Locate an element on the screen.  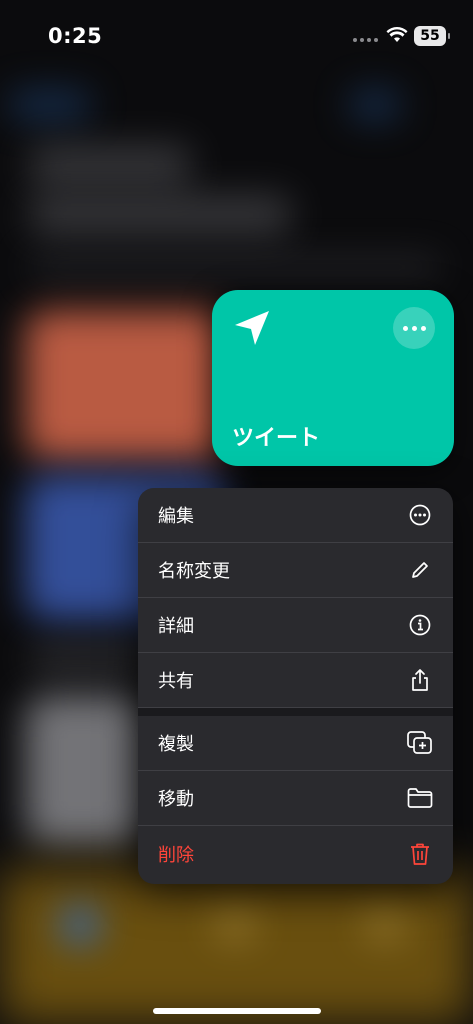
blurred-section-header is located at coordinates (90, 658).